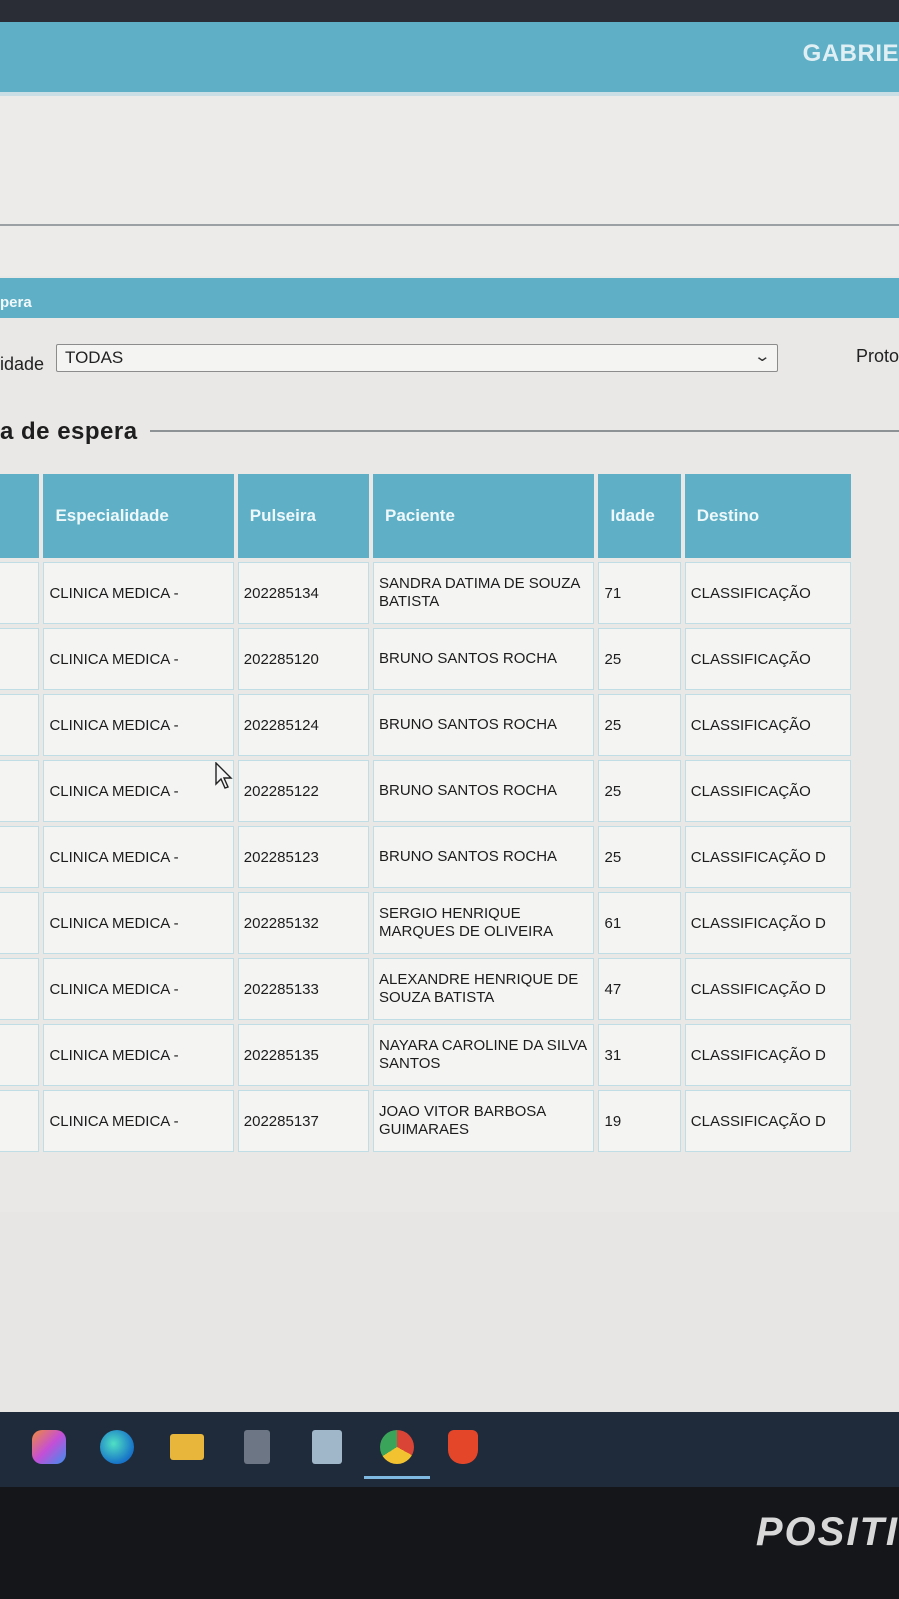  What do you see at coordinates (827, 1532) in the screenshot?
I see `monitor-brand-logo: POSITI` at bounding box center [827, 1532].